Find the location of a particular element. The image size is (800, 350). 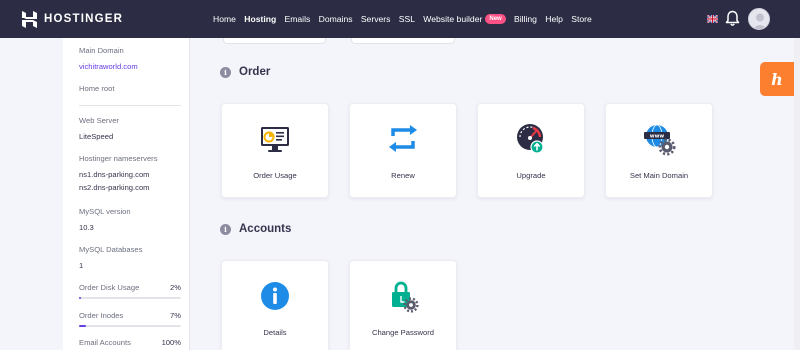

set-main-domain-card: www Set Main Domain is located at coordinates (659, 150).